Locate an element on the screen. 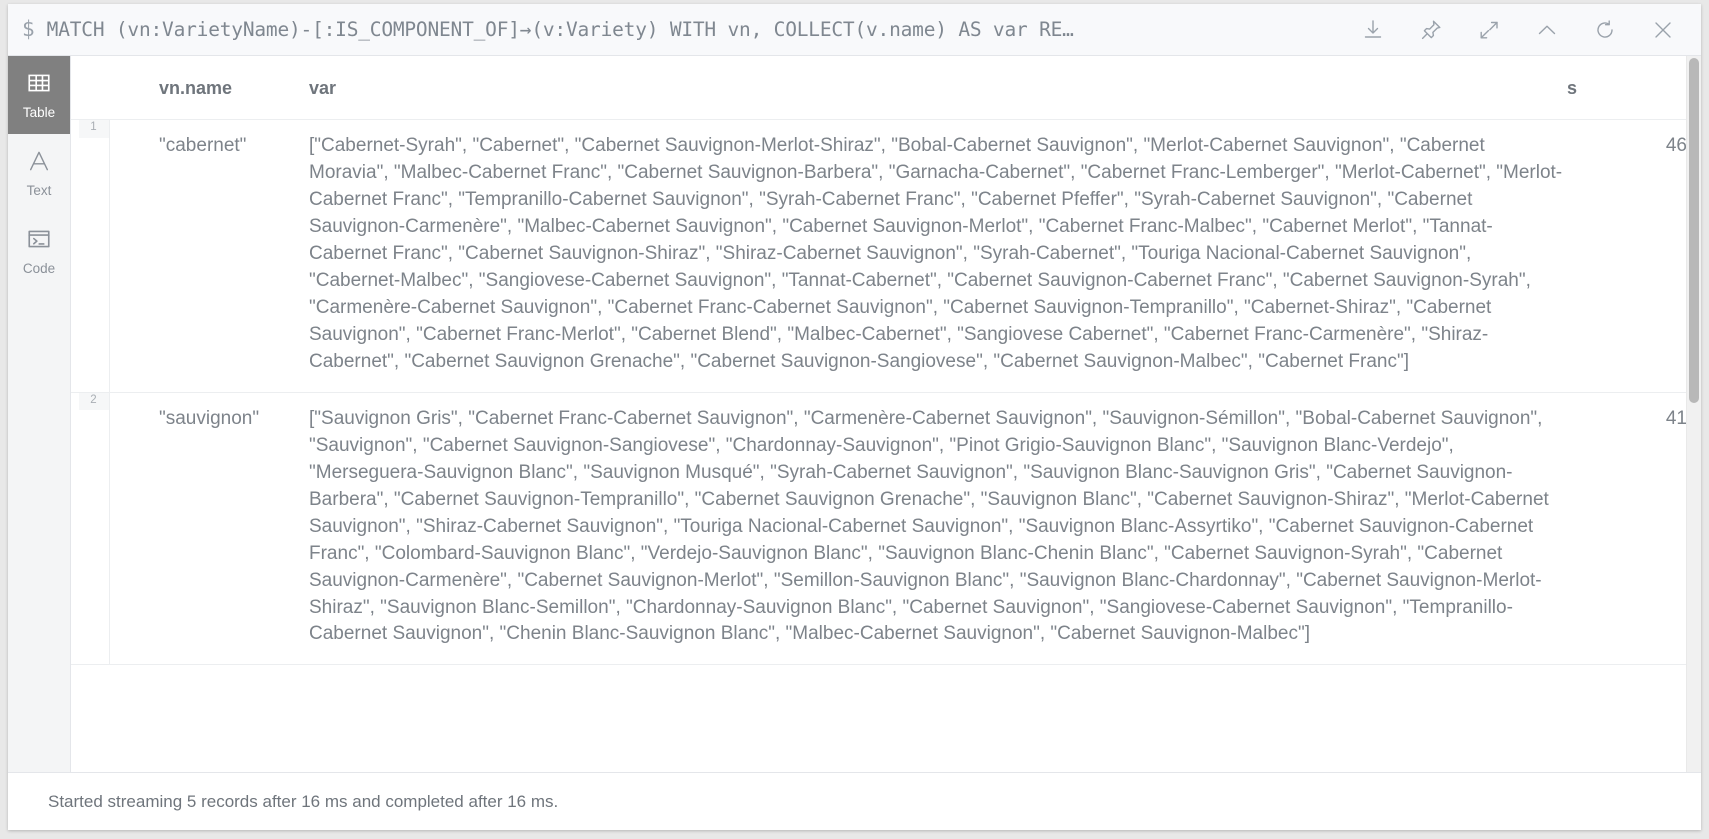  row-index-badge: 1 is located at coordinates (93, 129).